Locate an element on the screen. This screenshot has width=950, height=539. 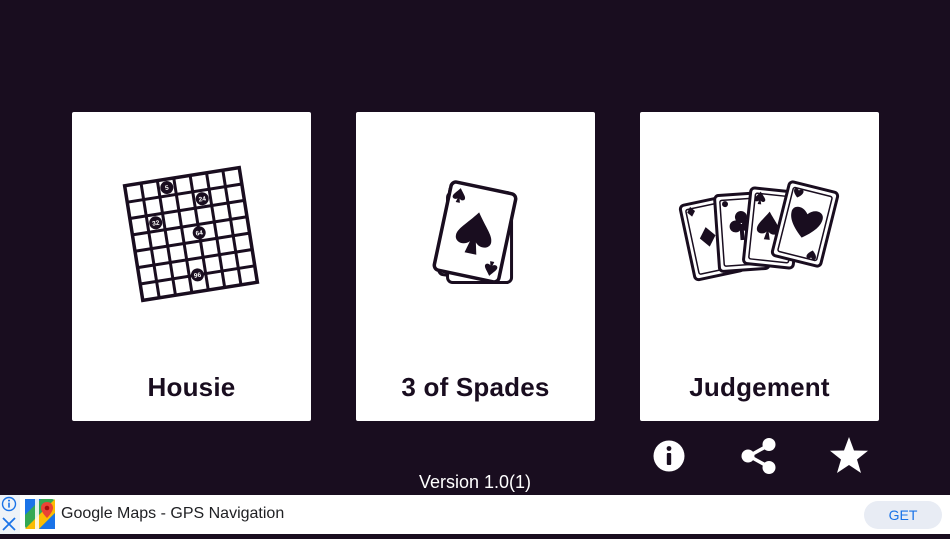
housie-number-24: 24 is located at coordinates (202, 199).